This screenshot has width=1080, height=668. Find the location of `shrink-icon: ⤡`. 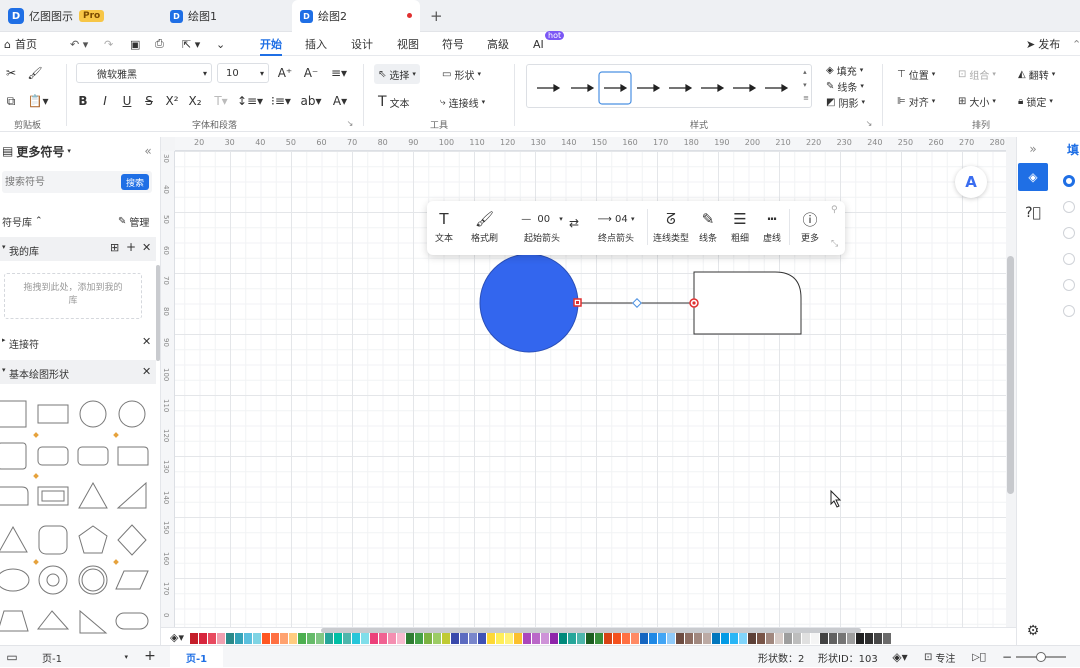

shrink-icon: ⤡ is located at coordinates (834, 244).